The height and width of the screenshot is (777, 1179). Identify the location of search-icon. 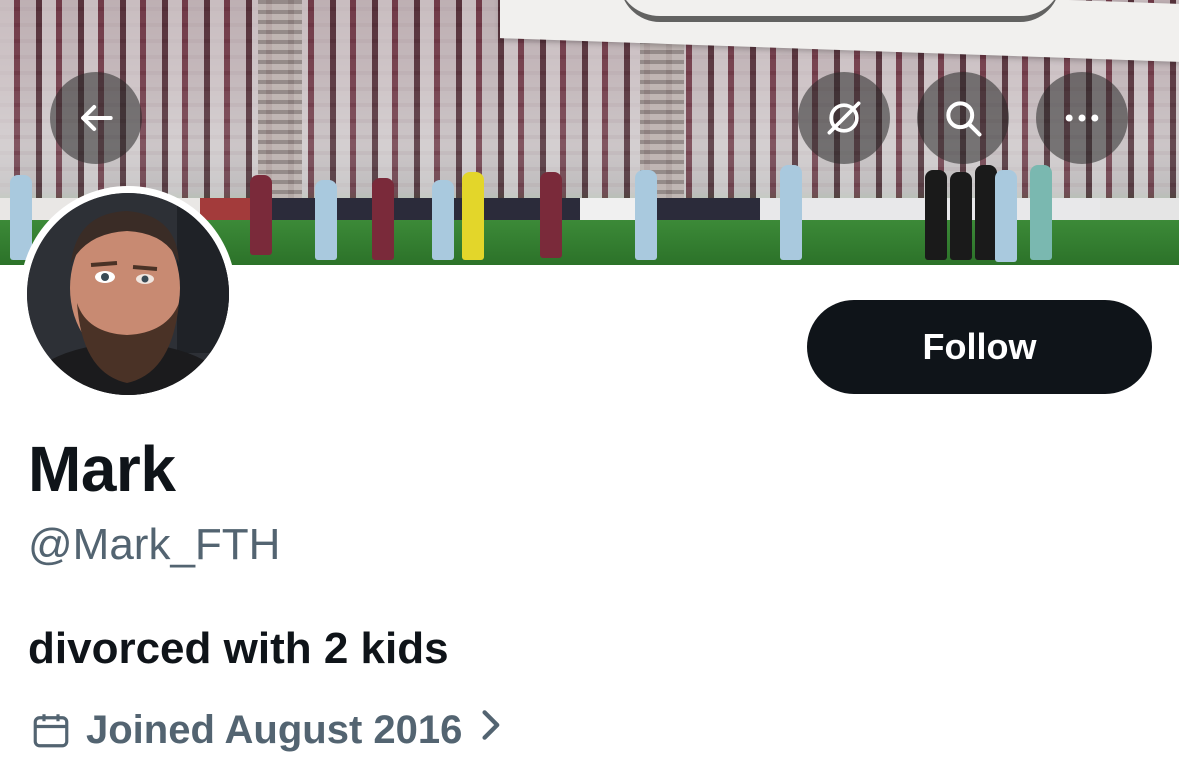
(964, 119).